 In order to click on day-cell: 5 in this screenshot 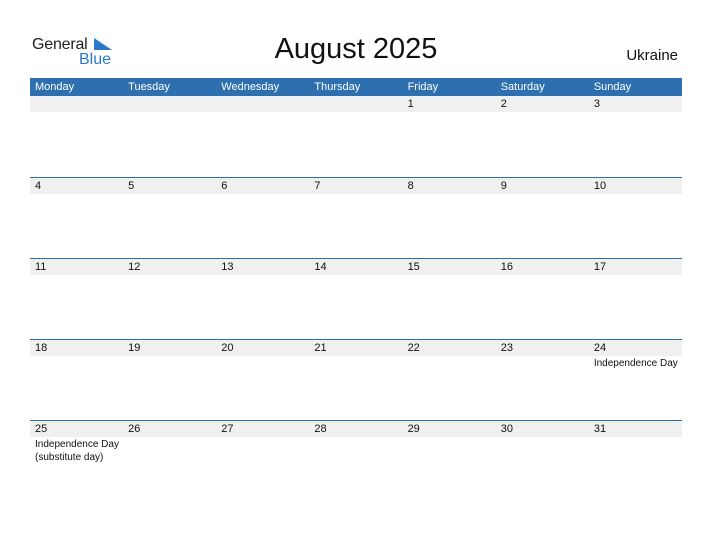, I will do `click(169, 218)`.